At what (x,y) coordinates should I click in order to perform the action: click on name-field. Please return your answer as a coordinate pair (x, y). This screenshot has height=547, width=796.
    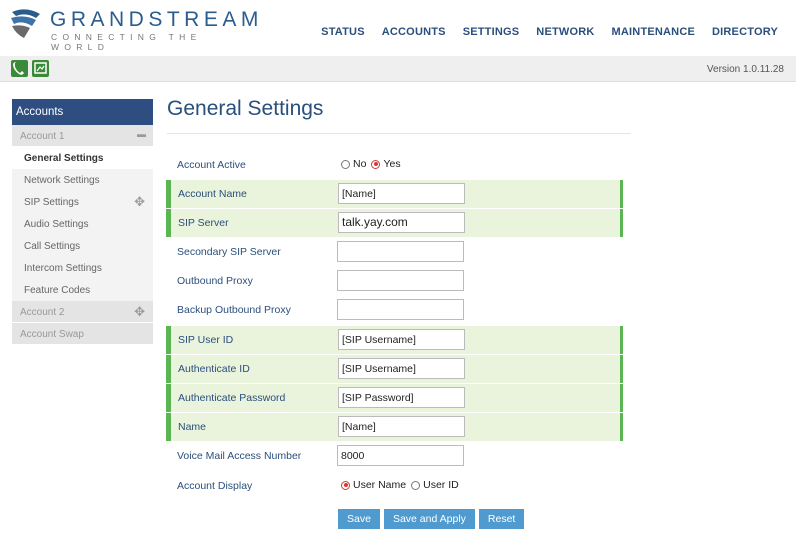
    Looking at the image, I should click on (401, 426).